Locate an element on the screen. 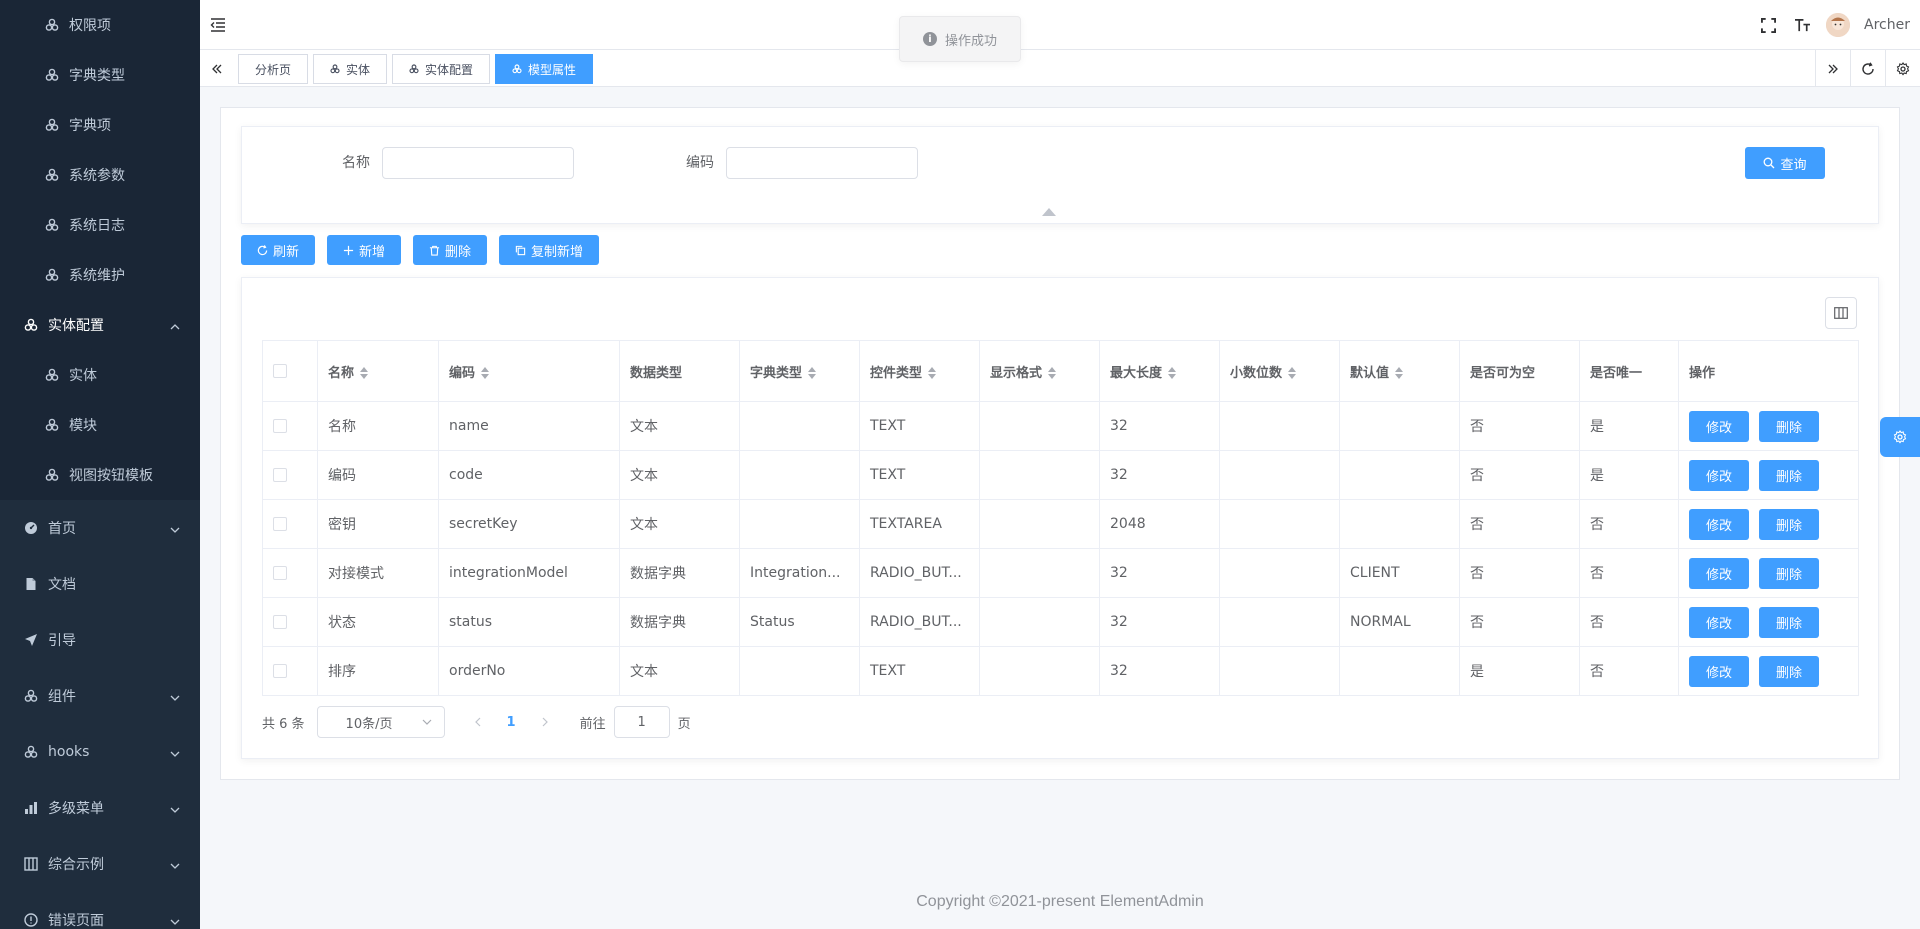 The width and height of the screenshot is (1920, 929). sidebar-subitem: 系统维护 is located at coordinates (100, 275).